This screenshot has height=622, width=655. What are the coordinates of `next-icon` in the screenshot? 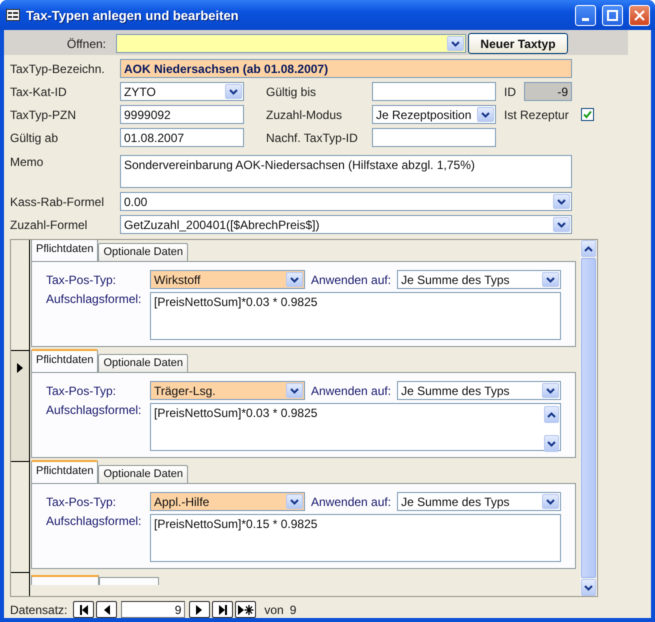 It's located at (200, 609).